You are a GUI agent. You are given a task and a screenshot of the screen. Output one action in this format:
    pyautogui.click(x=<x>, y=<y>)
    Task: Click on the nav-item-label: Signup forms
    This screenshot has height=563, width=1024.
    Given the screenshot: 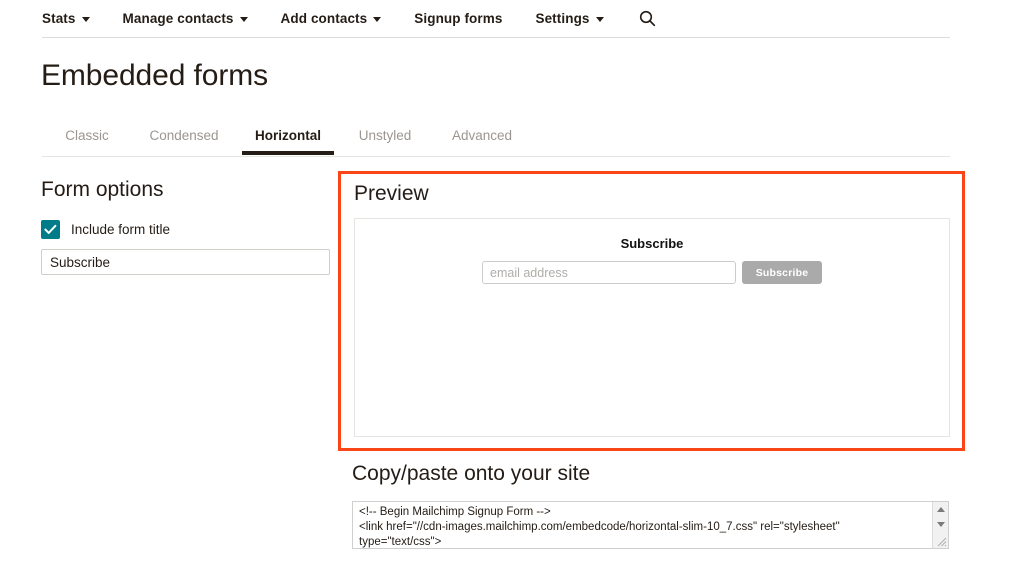 What is the action you would take?
    pyautogui.click(x=458, y=18)
    